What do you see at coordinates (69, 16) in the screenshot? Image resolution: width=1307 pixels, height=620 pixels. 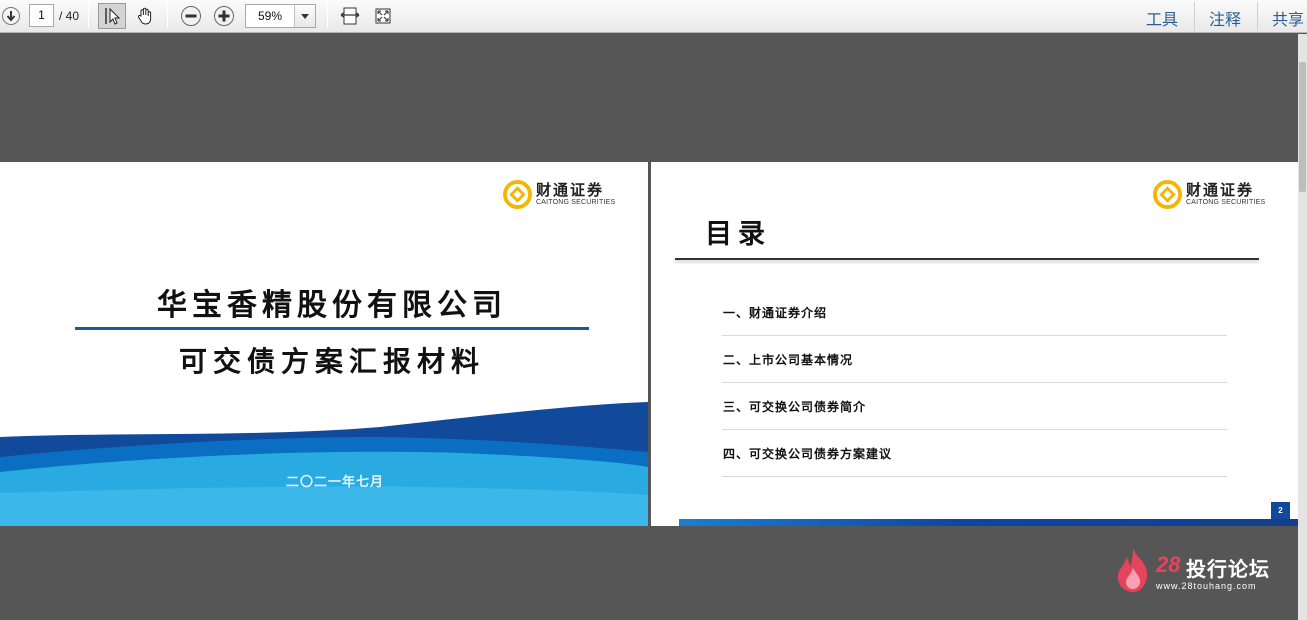 I see `page-total-label: / 40` at bounding box center [69, 16].